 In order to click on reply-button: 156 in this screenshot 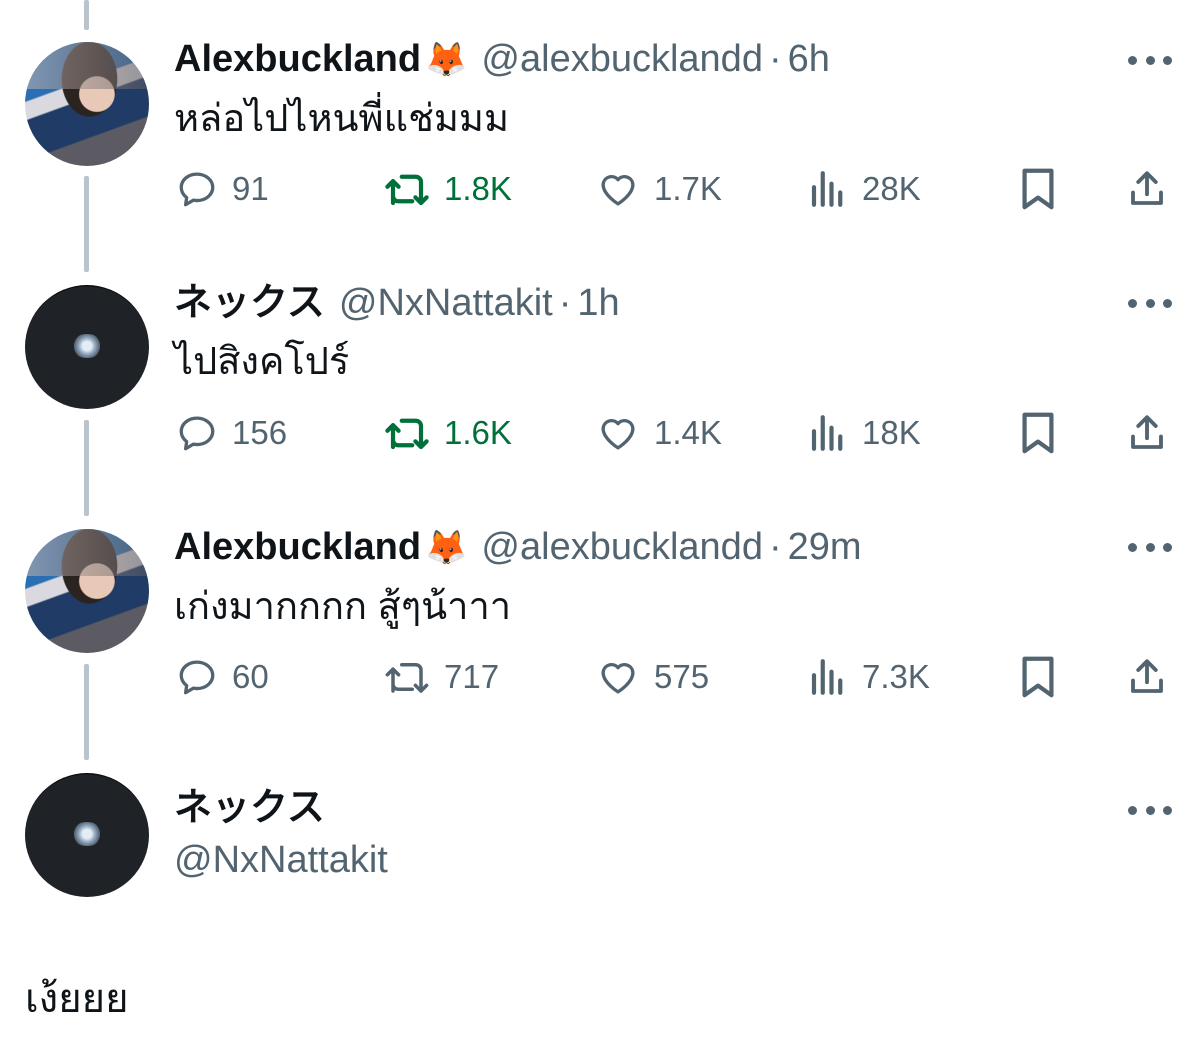, I will do `click(231, 433)`.